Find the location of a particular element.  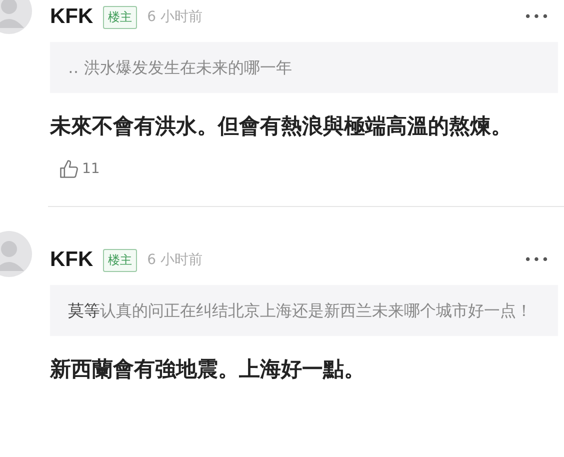

quoted-reply: ‥ 洪水爆发发生在未来的哪一年 is located at coordinates (304, 67).